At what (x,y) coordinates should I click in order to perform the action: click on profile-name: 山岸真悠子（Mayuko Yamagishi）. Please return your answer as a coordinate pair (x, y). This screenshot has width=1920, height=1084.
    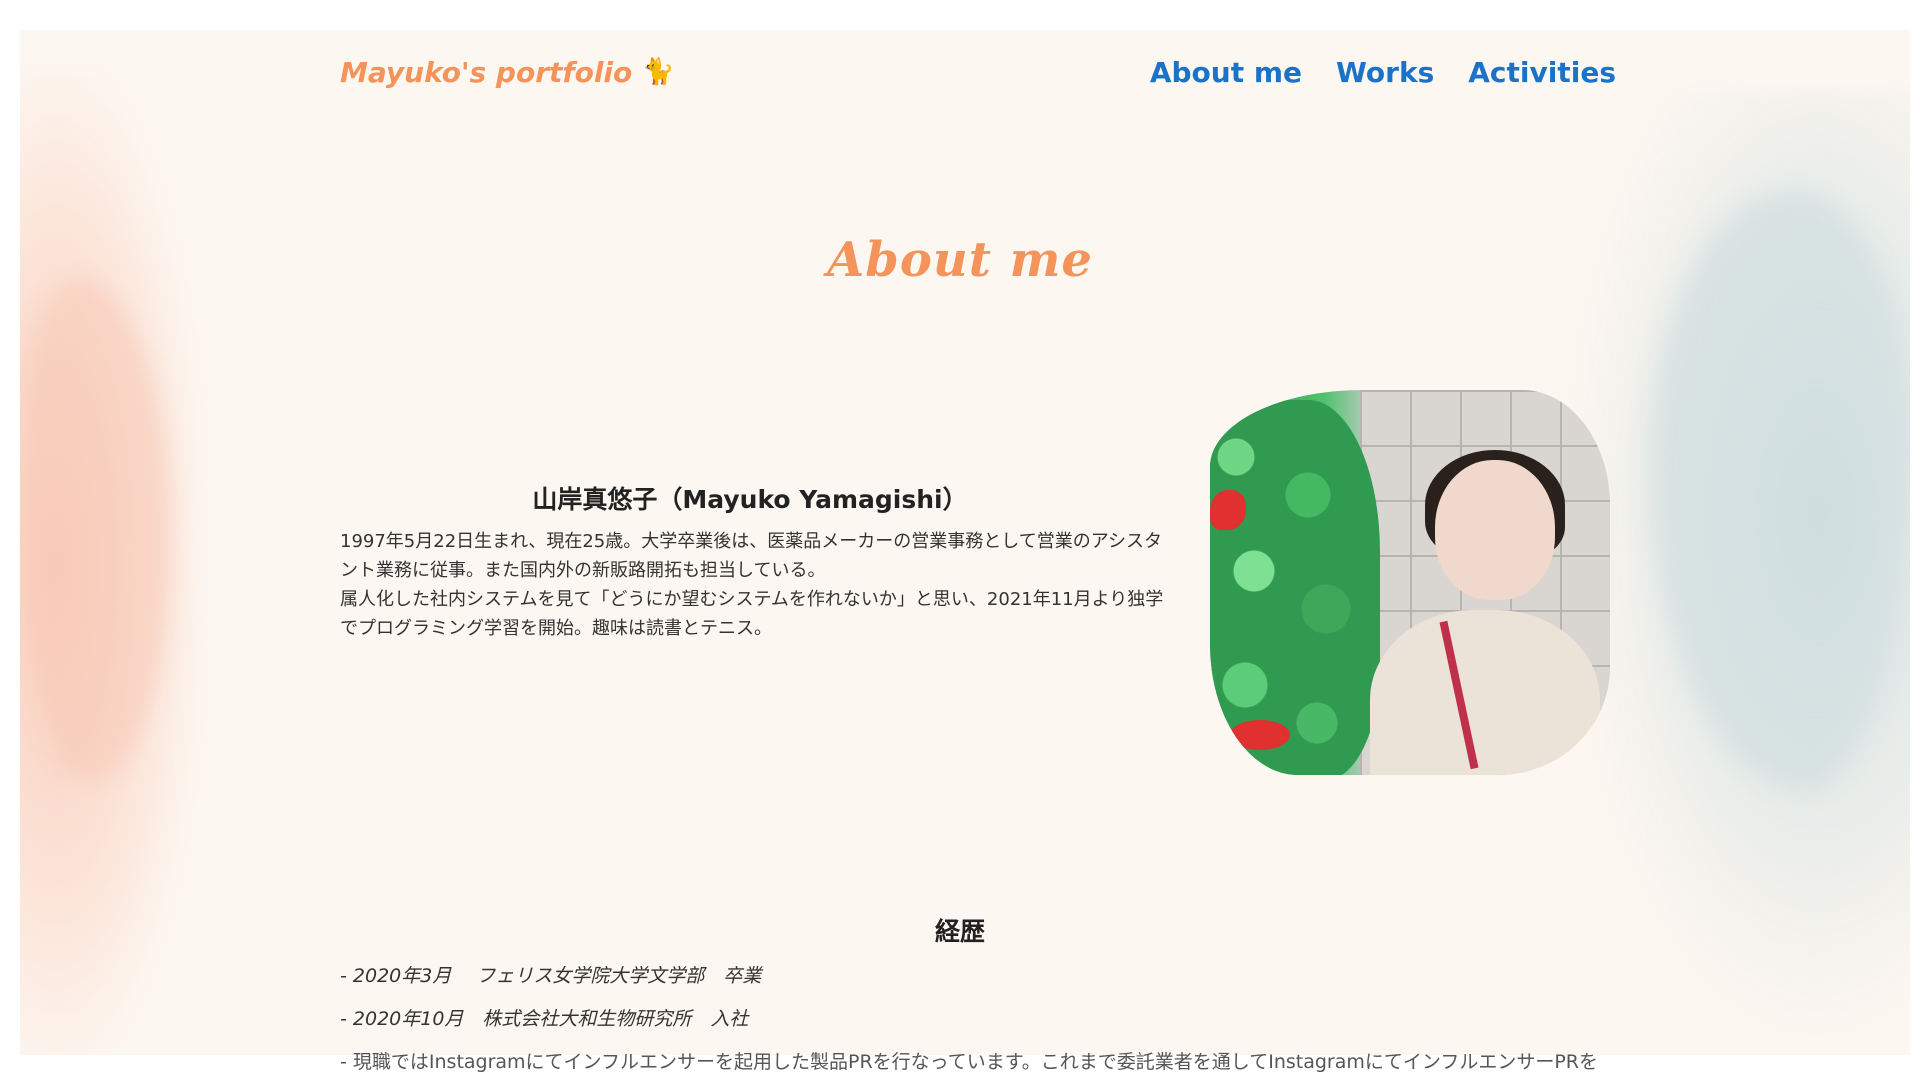
    Looking at the image, I should click on (750, 499).